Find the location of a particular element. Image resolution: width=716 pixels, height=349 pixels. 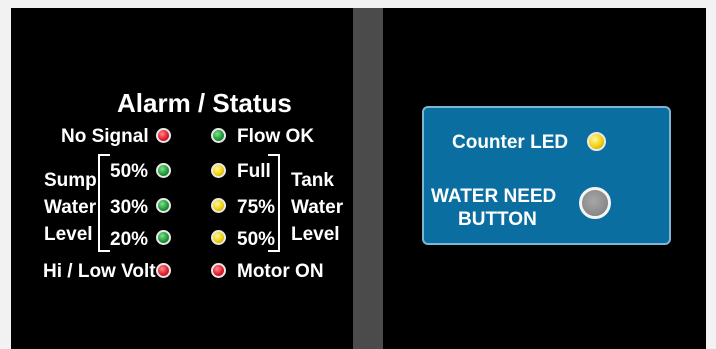

motor-on-label: Motor ON is located at coordinates (280, 271).